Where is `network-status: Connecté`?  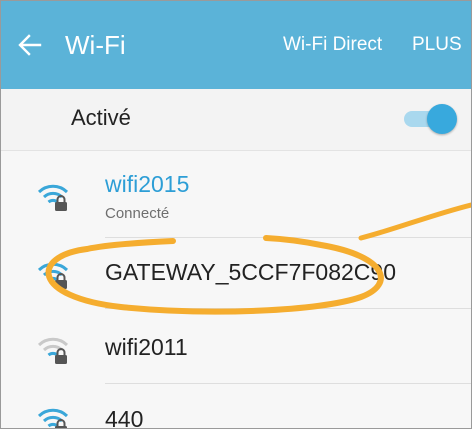
network-status: Connecté is located at coordinates (137, 213).